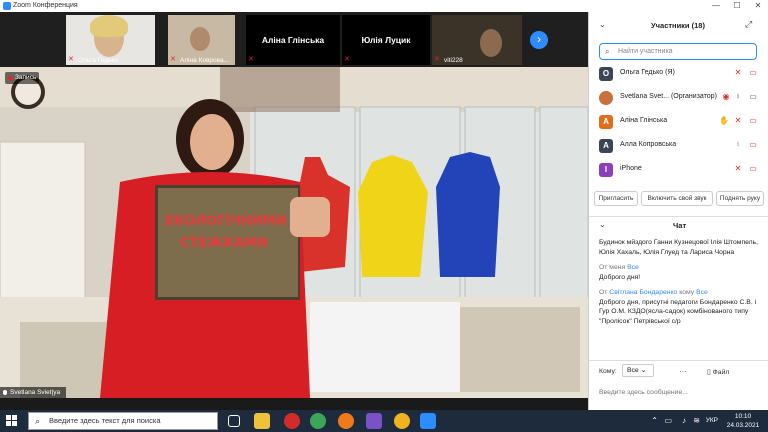  I want to click on participants-header: ⌄ Участники (18) ⤢, so click(678, 26).